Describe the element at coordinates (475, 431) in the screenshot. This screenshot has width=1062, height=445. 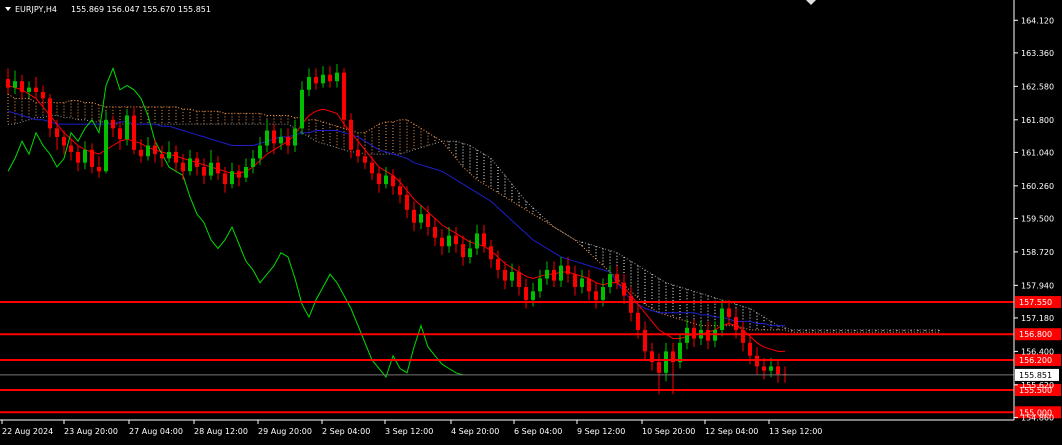
I see `time-tick-label: 4 Sep 20:00` at that location.